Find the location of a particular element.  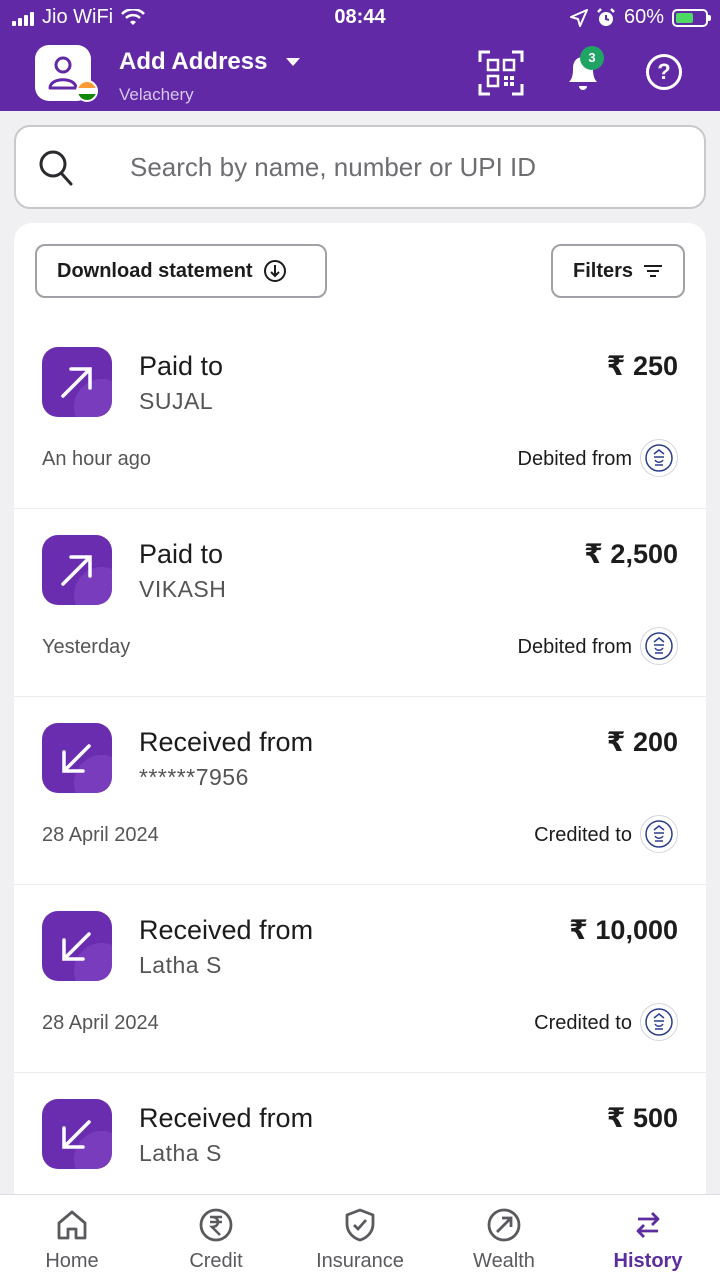

nav-credit: Credit is located at coordinates (216, 1237).